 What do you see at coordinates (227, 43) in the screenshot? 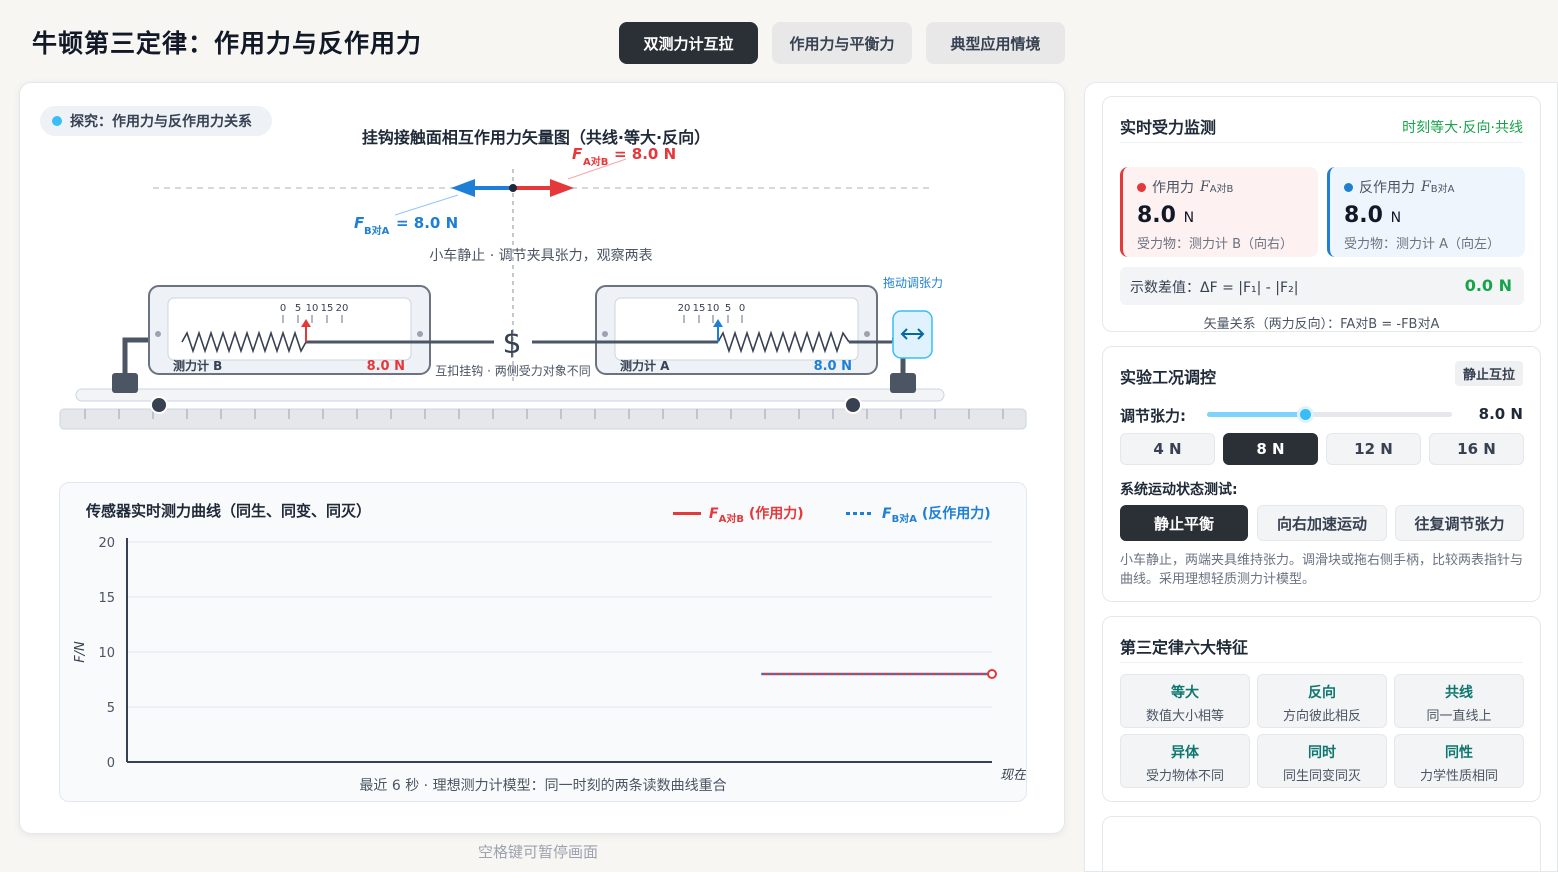
I see `page-title: 牛顿第三定律：作用力与反作用力` at bounding box center [227, 43].